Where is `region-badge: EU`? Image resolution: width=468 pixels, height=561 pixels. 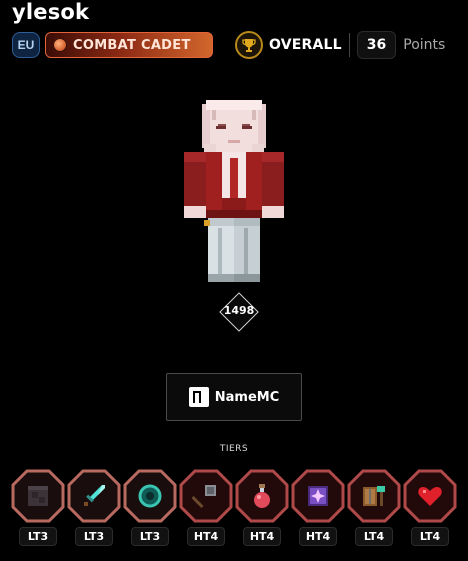
region-badge: EU is located at coordinates (26, 45).